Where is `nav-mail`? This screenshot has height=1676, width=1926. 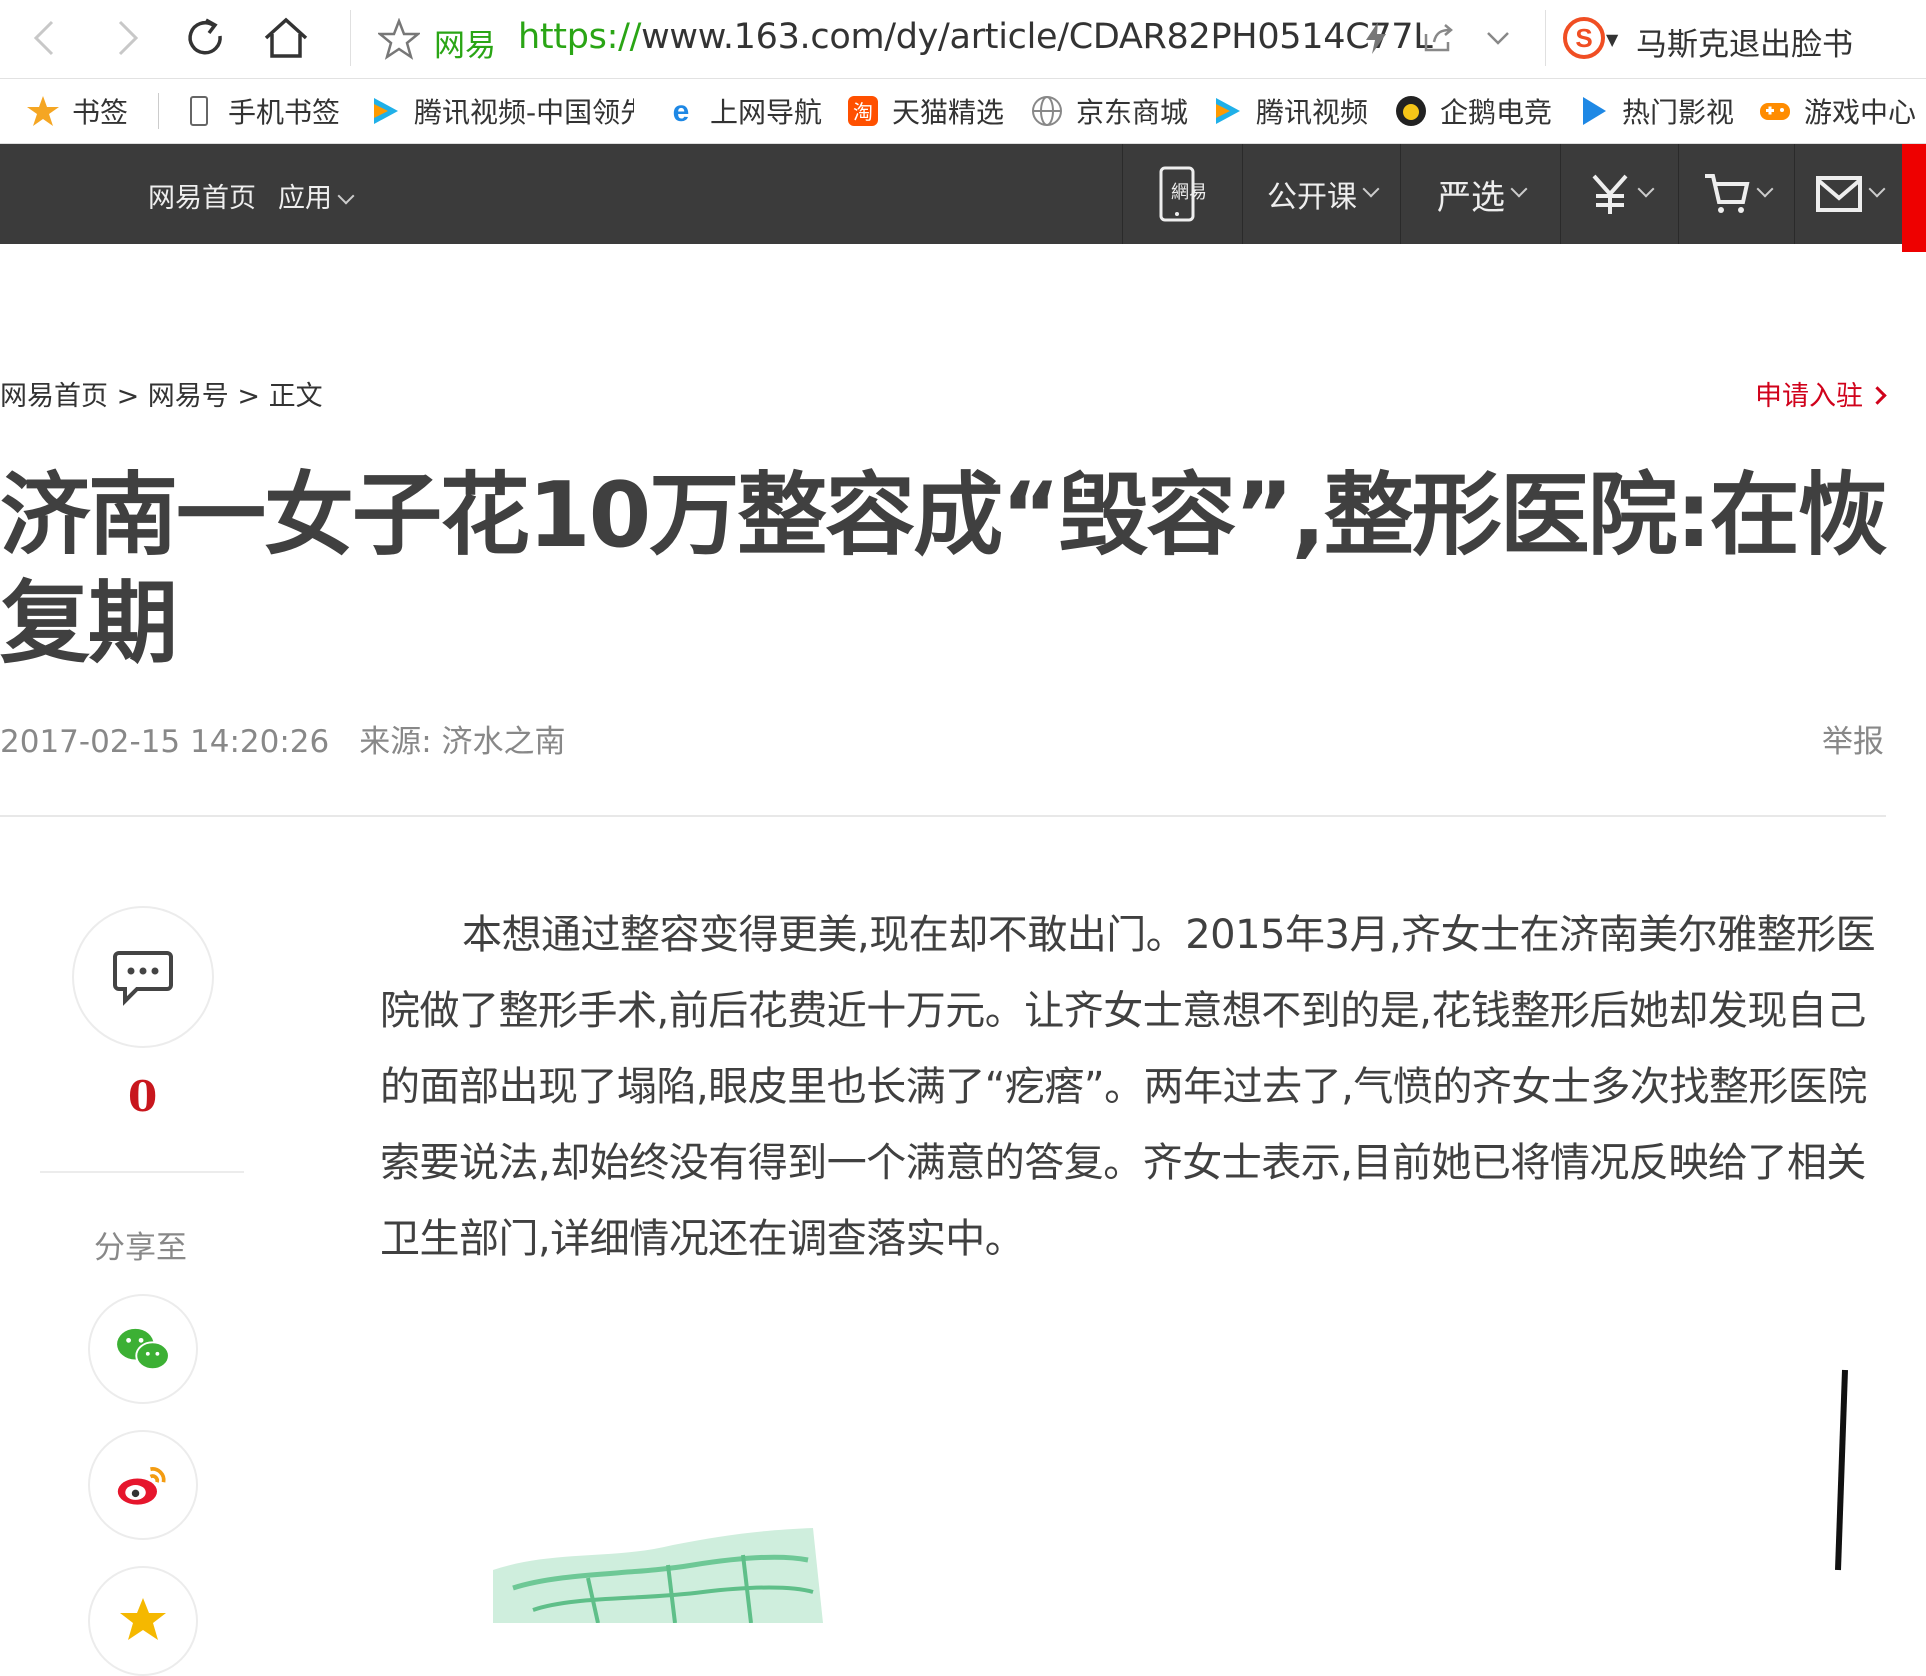 nav-mail is located at coordinates (1848, 194).